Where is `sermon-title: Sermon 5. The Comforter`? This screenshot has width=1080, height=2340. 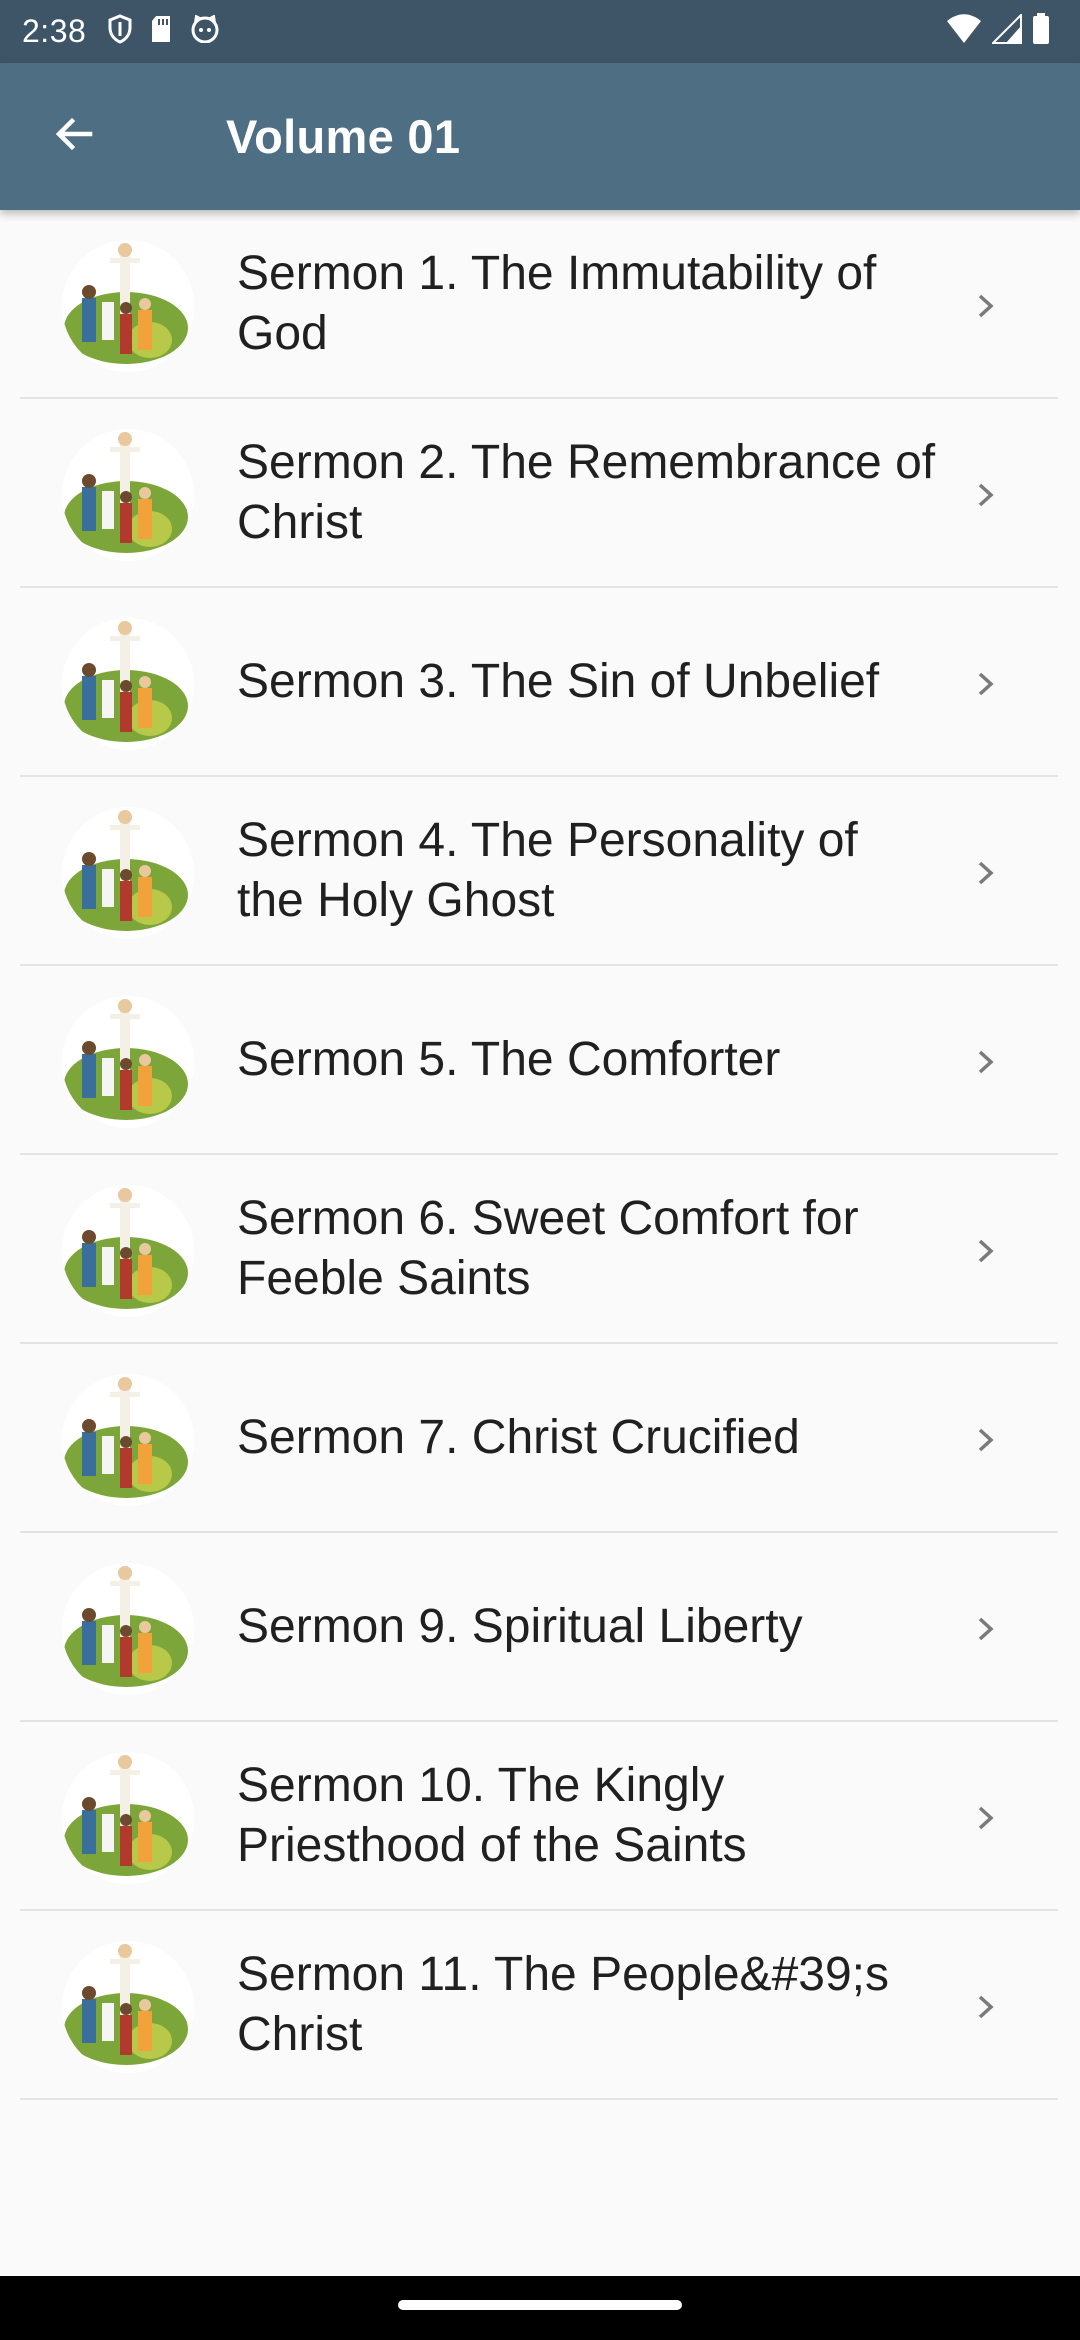
sermon-title: Sermon 5. The Comforter is located at coordinates (509, 1059).